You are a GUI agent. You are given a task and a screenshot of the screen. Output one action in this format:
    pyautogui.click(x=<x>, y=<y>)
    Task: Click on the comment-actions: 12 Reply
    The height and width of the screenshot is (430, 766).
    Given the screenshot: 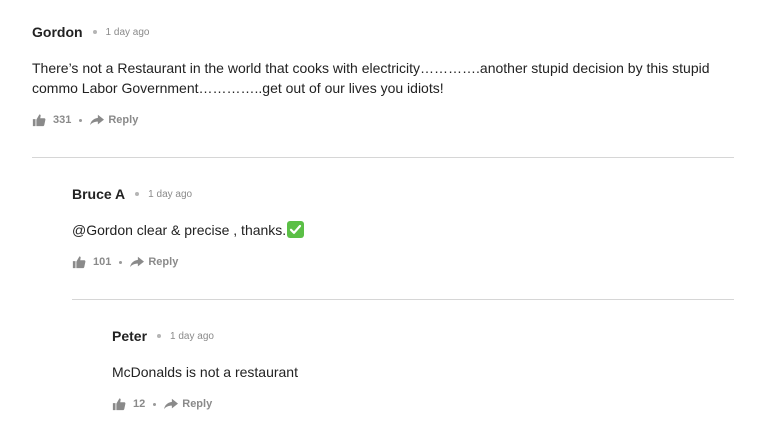 What is the action you would take?
    pyautogui.click(x=422, y=404)
    